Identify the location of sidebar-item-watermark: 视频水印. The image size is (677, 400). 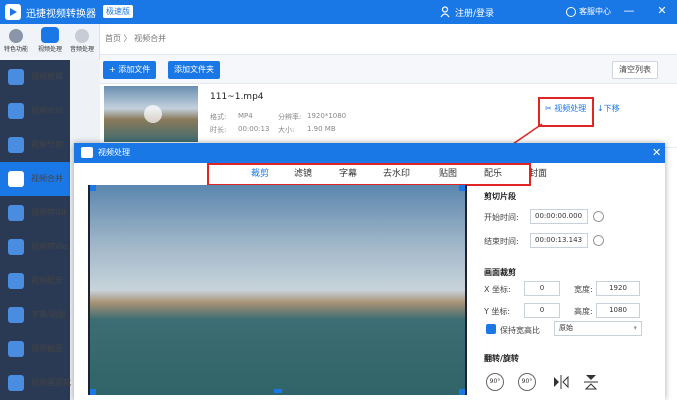
(35, 111).